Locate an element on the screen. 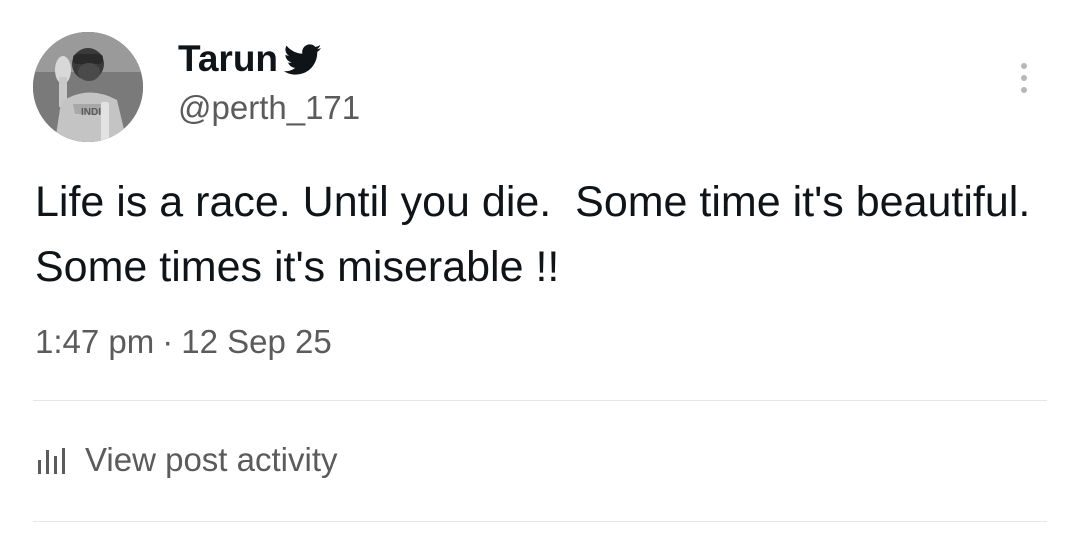 The width and height of the screenshot is (1080, 533). avatar: INDIA is located at coordinates (88, 87).